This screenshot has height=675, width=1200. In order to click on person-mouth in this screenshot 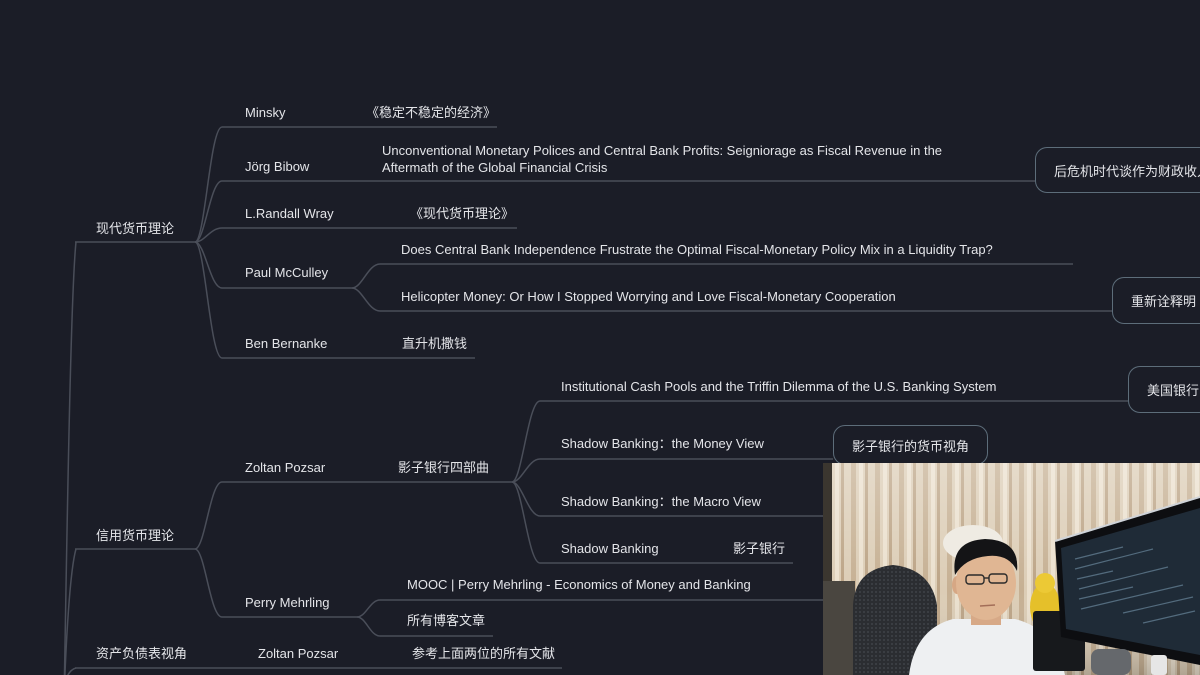, I will do `click(987, 605)`.